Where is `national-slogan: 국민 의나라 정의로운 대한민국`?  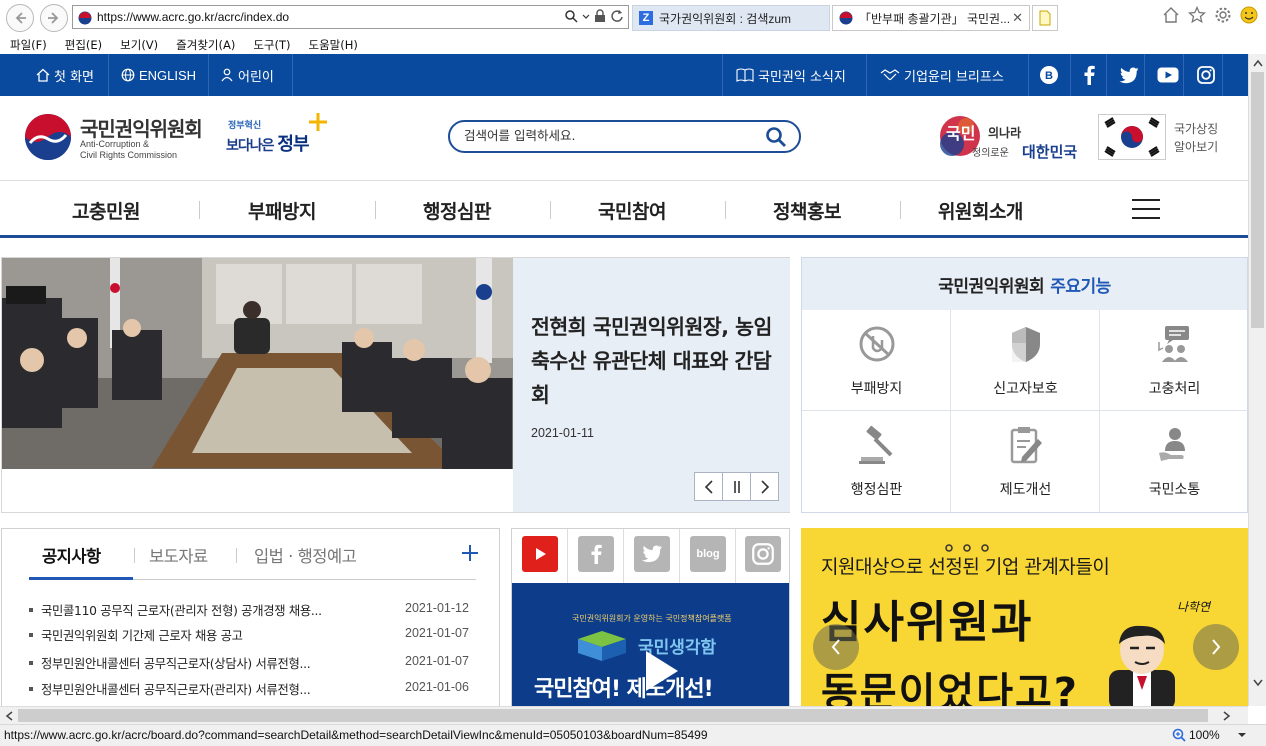
national-slogan: 국민 의나라 정의로운 대한민국 is located at coordinates (1013, 138).